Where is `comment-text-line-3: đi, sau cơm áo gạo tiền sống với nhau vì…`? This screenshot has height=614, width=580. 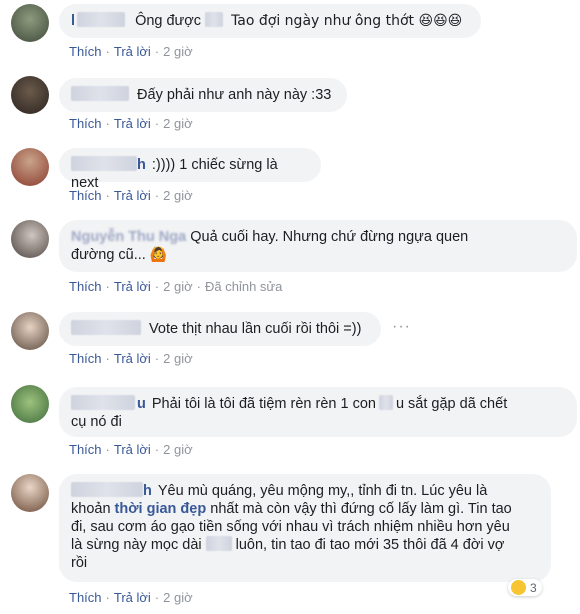 comment-text-line-3: đi, sau cơm áo gạo tiền sống với nhau vì… is located at coordinates (290, 527).